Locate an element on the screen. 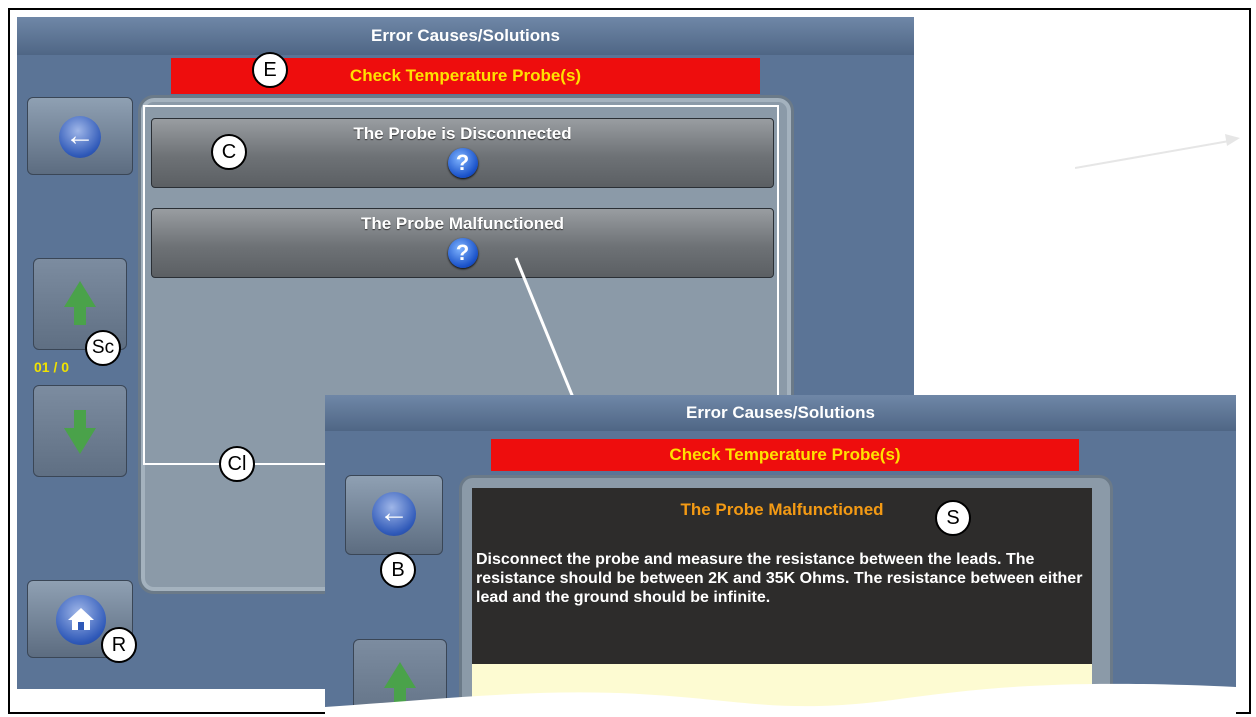 This screenshot has height=717, width=1256. cause-label: The Probe is Disconnected is located at coordinates (462, 133).